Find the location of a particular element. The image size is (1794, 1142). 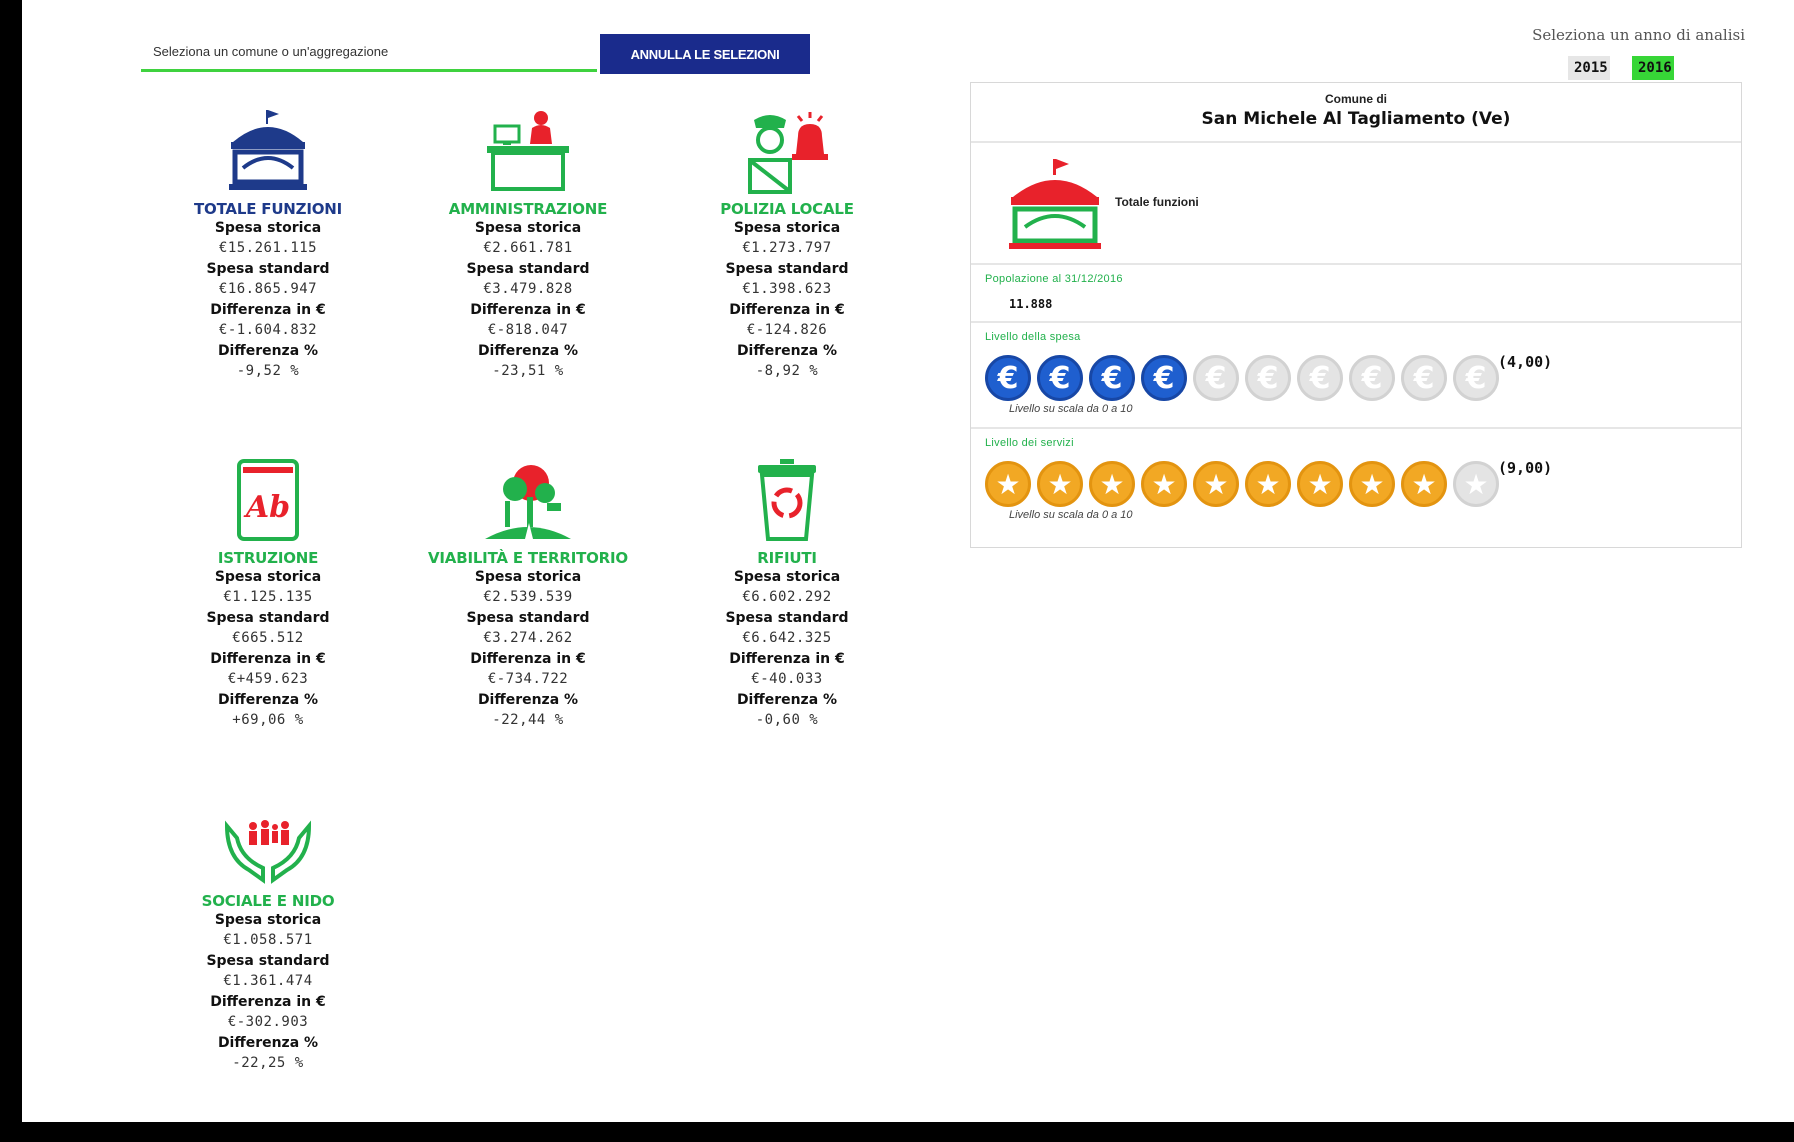

population-label: Popolazione al 31/12/2016 is located at coordinates (1054, 279).